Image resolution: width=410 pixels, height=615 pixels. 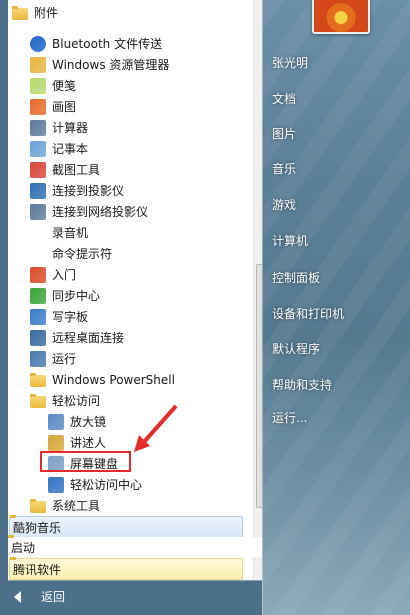 What do you see at coordinates (128, 12) in the screenshot?
I see `menu-item: 附件` at bounding box center [128, 12].